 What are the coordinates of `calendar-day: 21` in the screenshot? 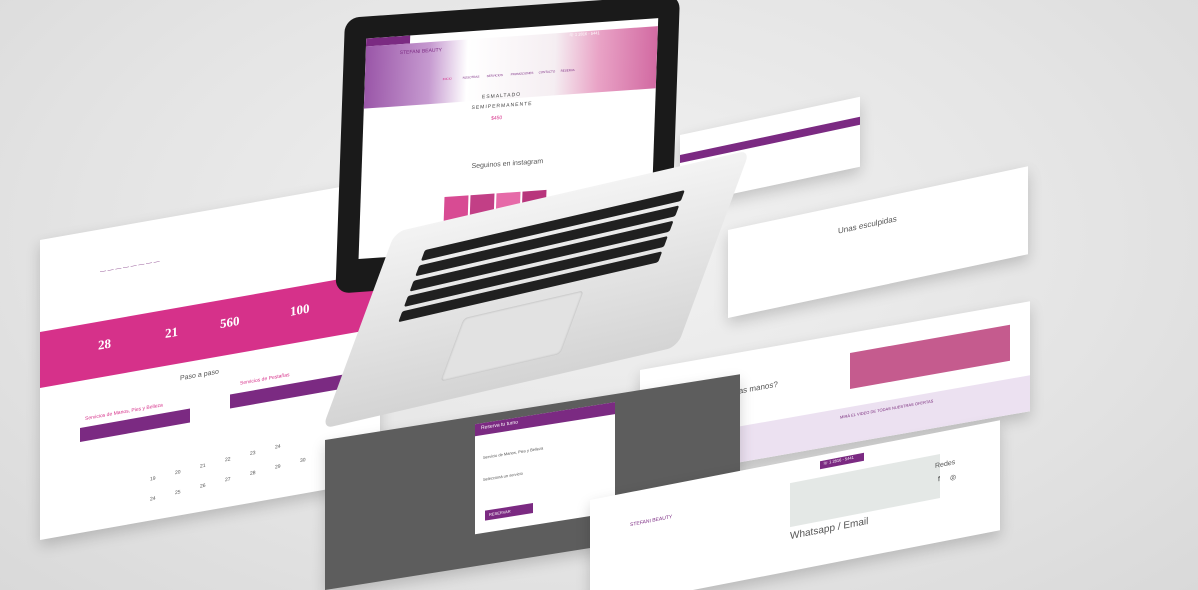 It's located at (203, 466).